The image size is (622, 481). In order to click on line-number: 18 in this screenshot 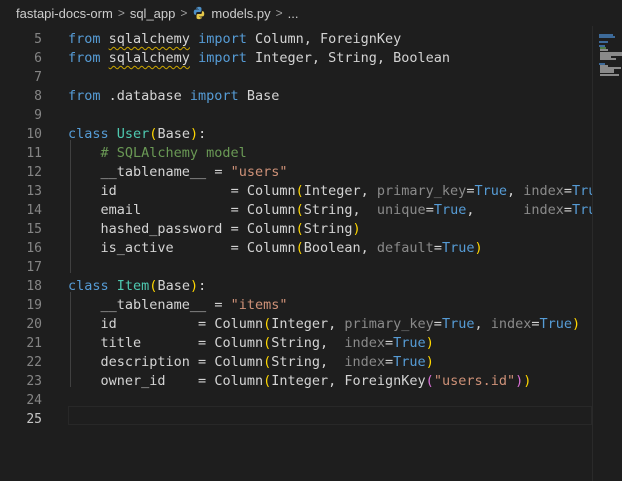, I will do `click(34, 286)`.